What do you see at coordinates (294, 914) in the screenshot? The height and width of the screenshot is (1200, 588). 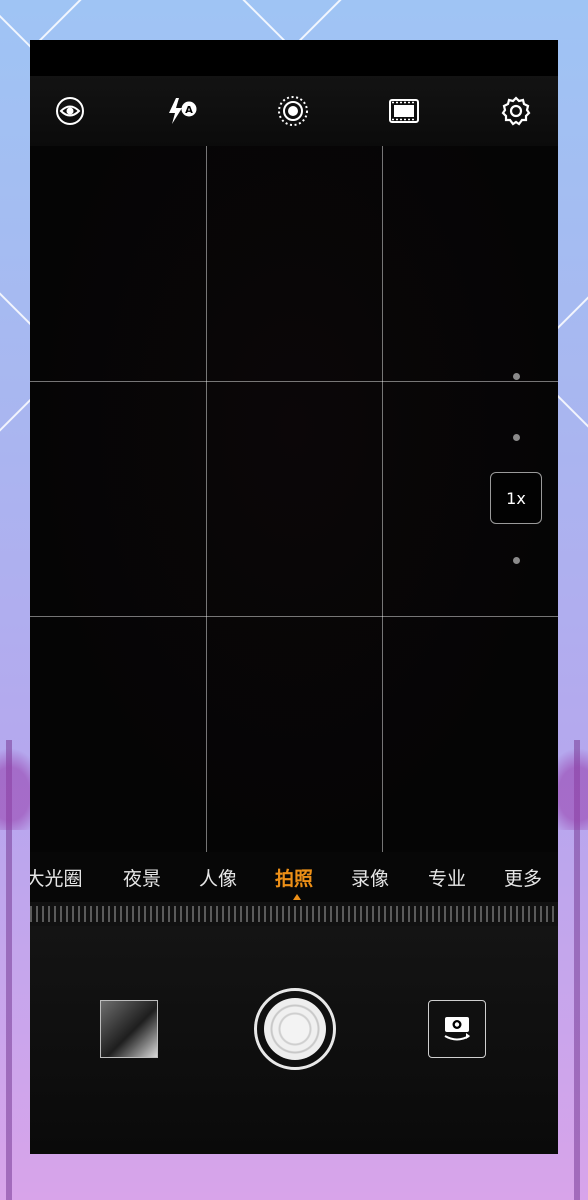 I see `mode-scroll-ruler` at bounding box center [294, 914].